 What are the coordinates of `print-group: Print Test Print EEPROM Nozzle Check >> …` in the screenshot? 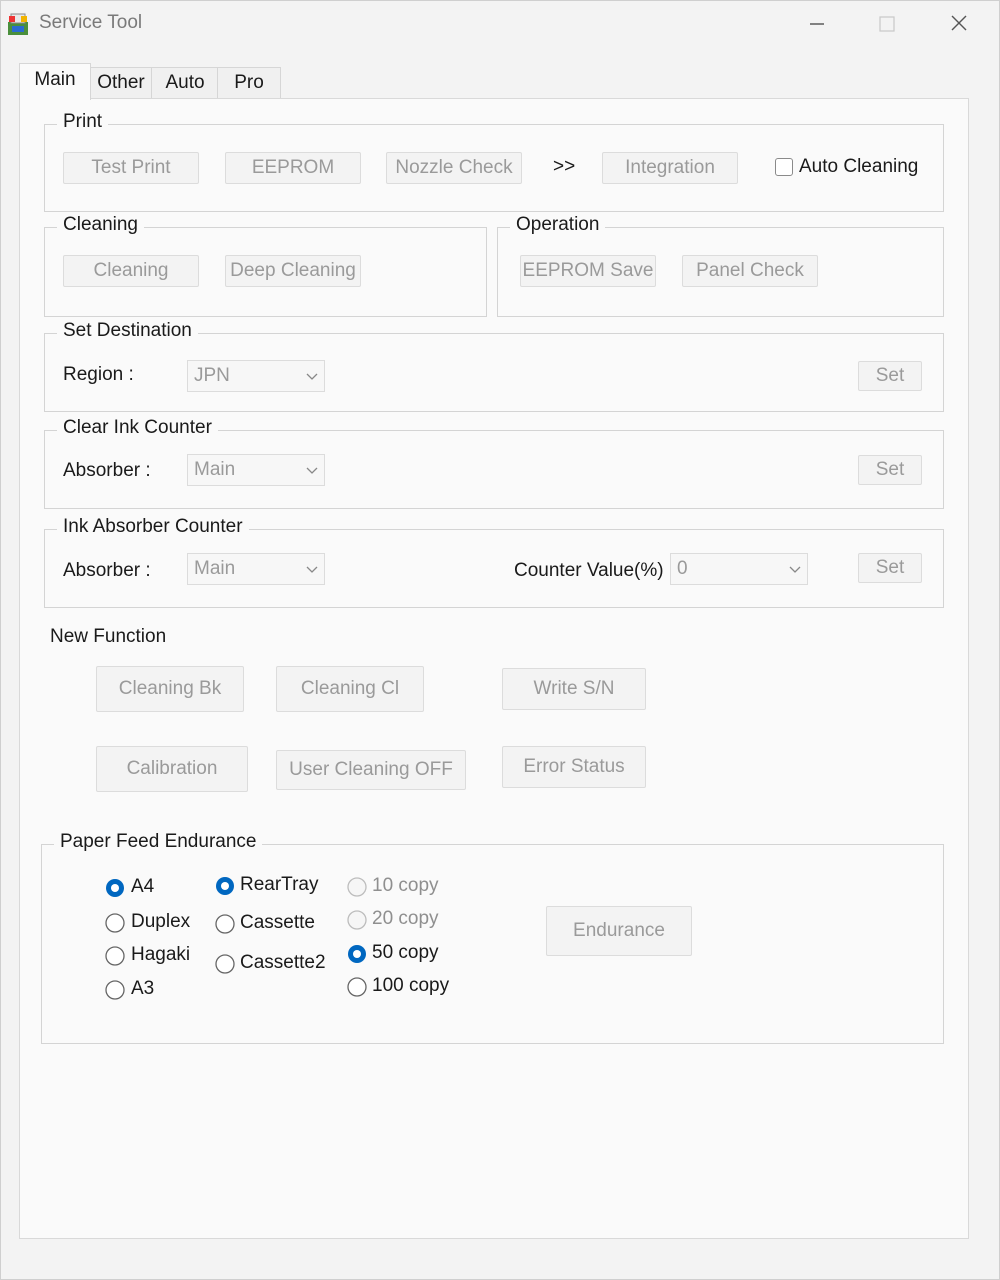 It's located at (494, 161).